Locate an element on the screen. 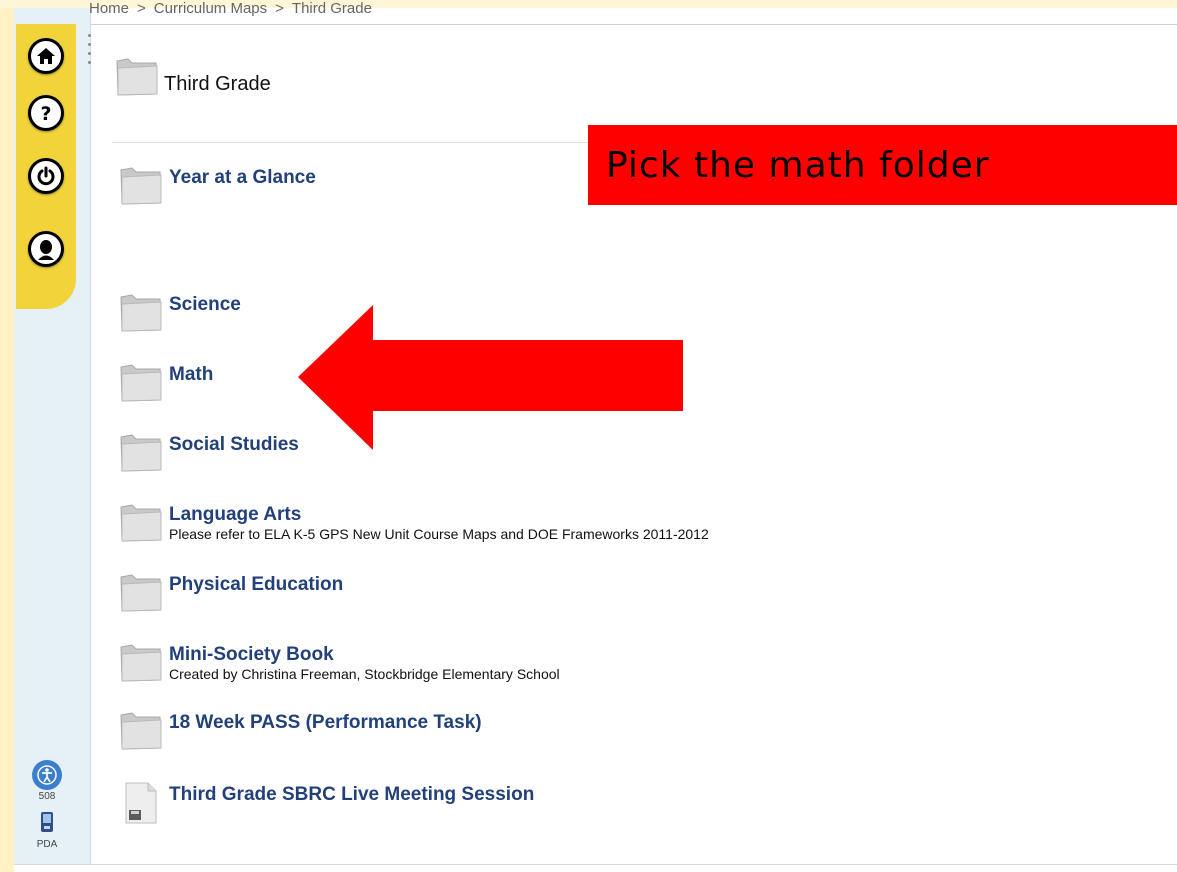  logout-button is located at coordinates (46, 176).